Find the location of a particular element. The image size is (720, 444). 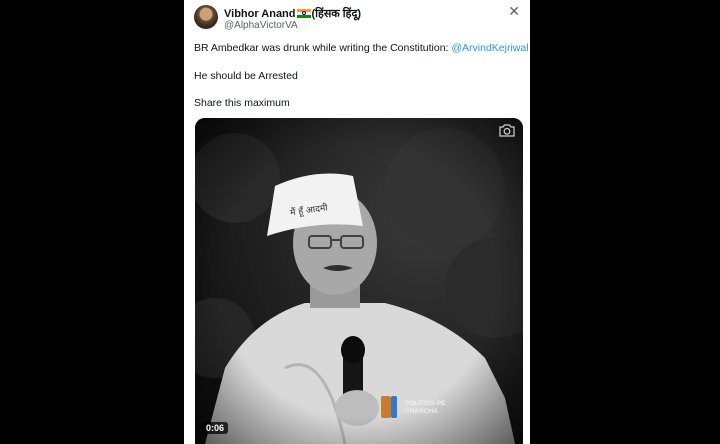

tweet-text-line-3: Share this maximum is located at coordinates (242, 103).